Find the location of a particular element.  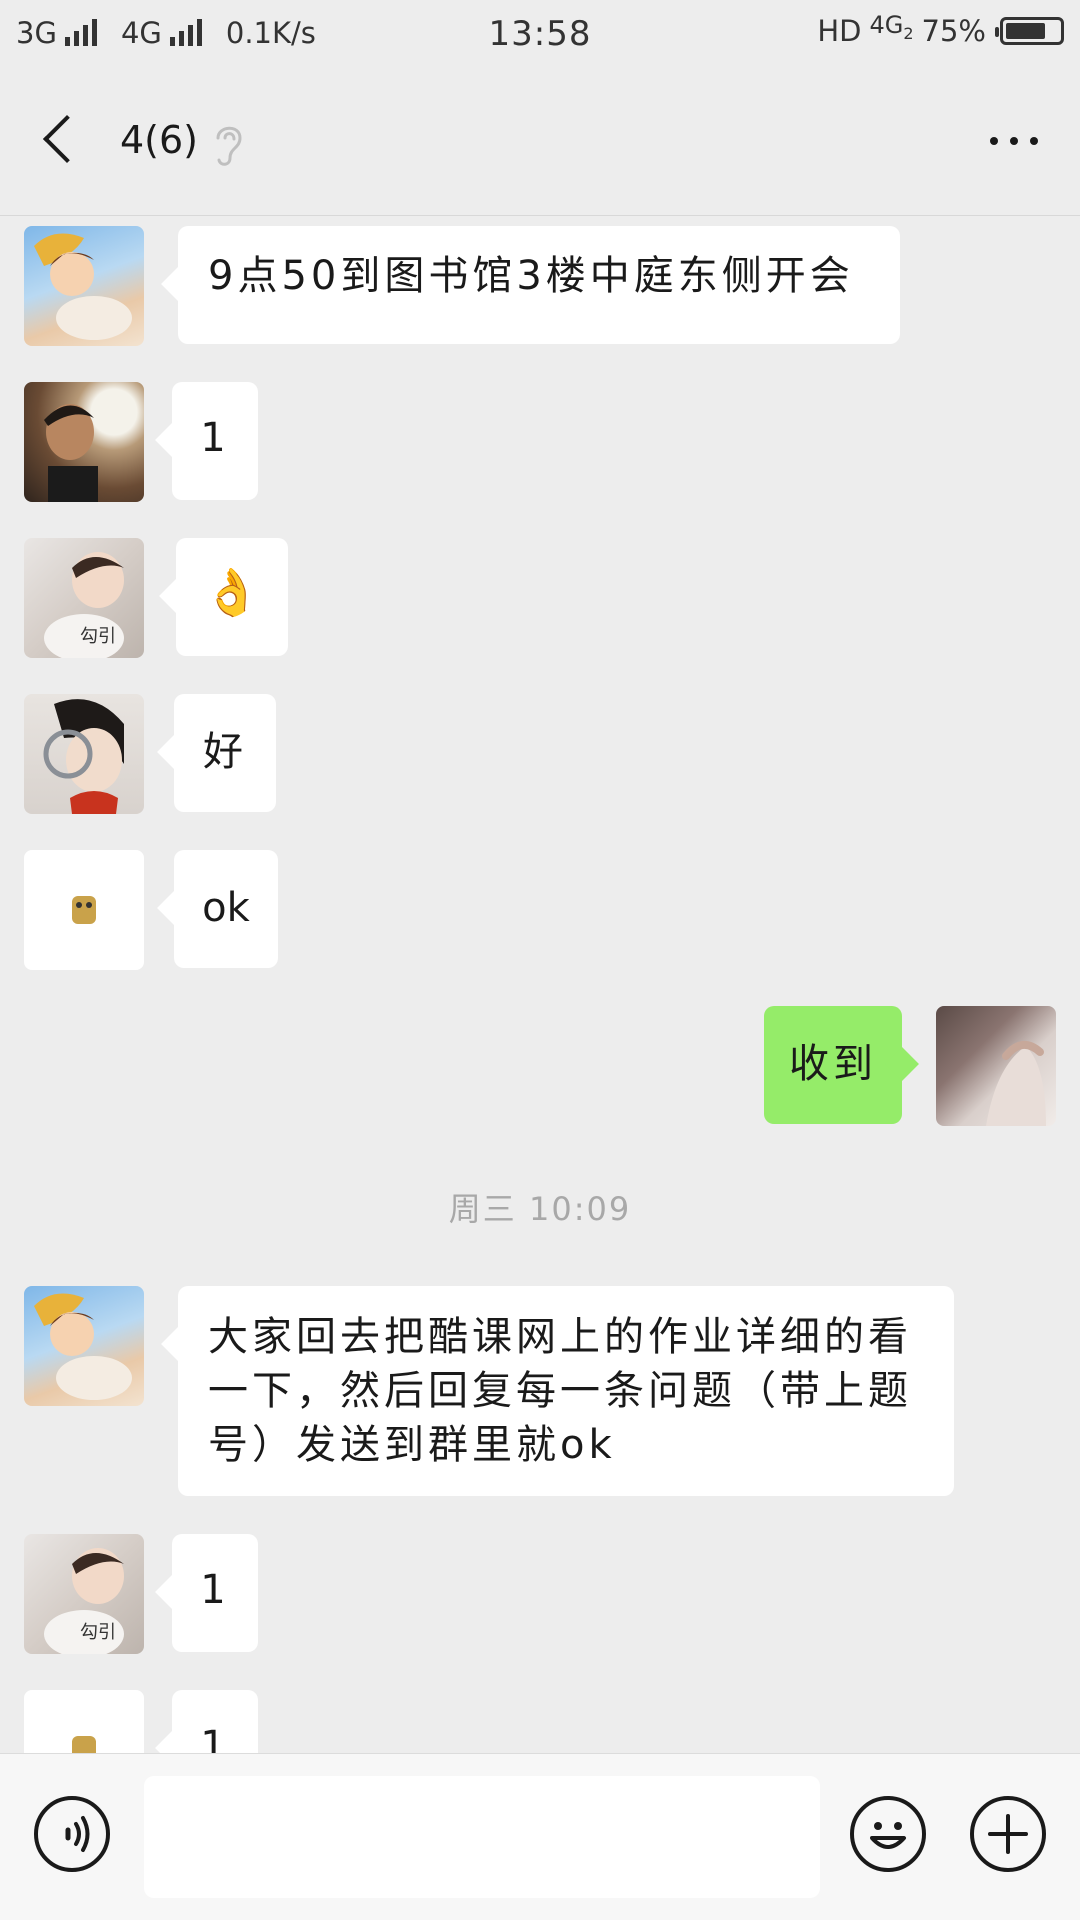

status-right: HD 4G2 75% is located at coordinates (940, 29).